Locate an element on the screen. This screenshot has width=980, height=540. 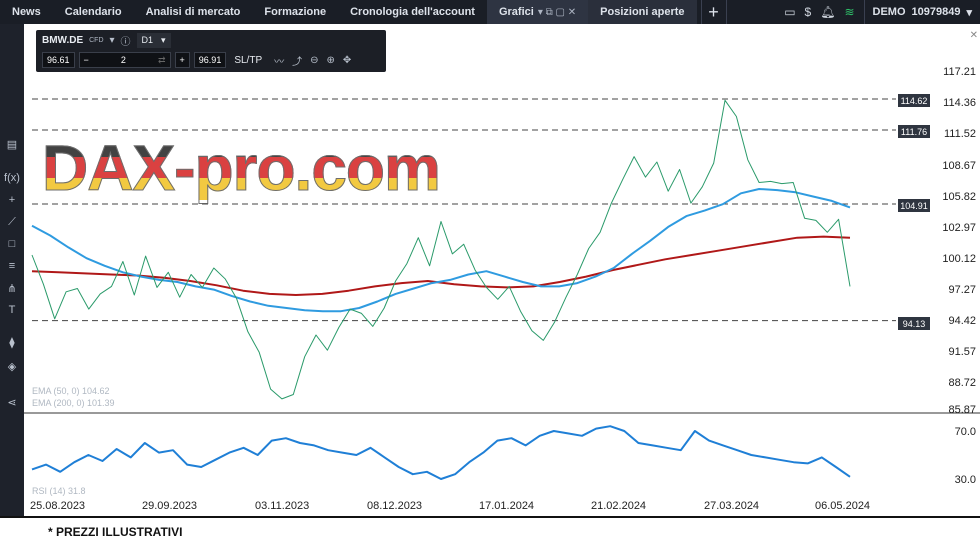
date-label: 21.02.2024 is located at coordinates (619, 506).